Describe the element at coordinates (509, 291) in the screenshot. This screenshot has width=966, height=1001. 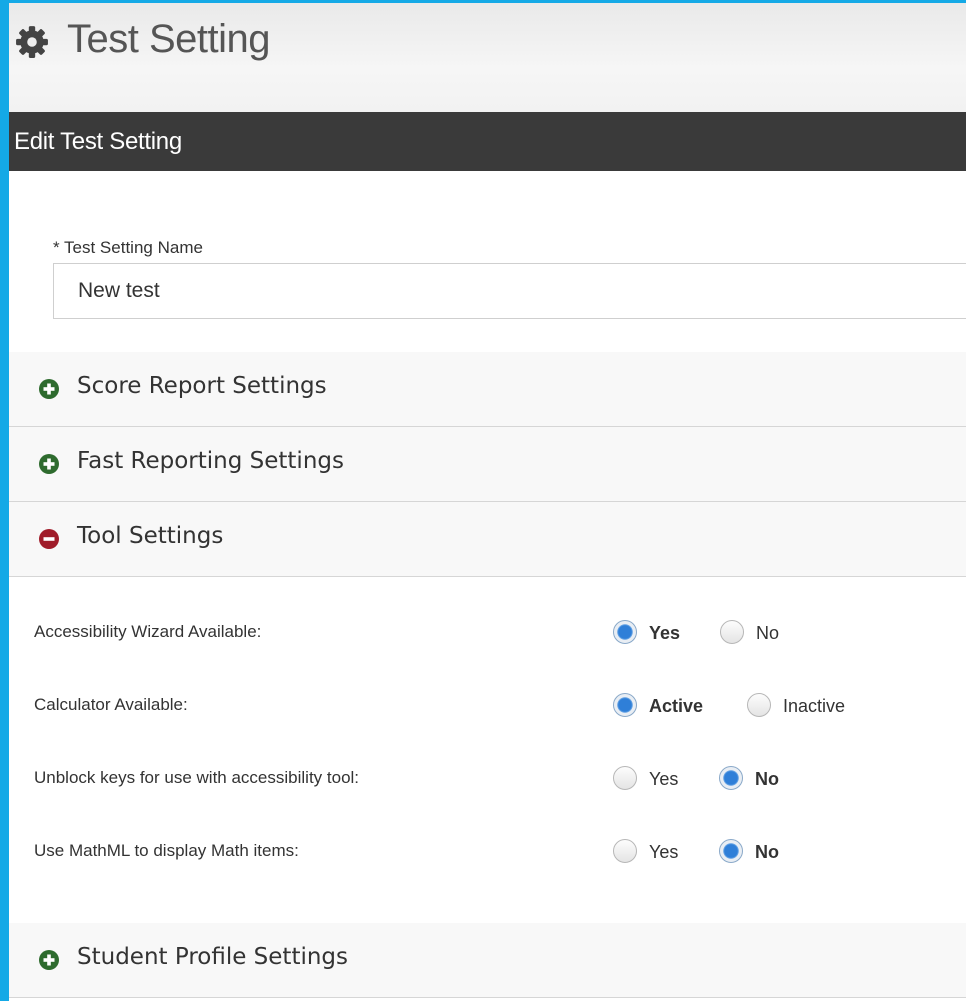
I see `test-setting-name-input` at that location.